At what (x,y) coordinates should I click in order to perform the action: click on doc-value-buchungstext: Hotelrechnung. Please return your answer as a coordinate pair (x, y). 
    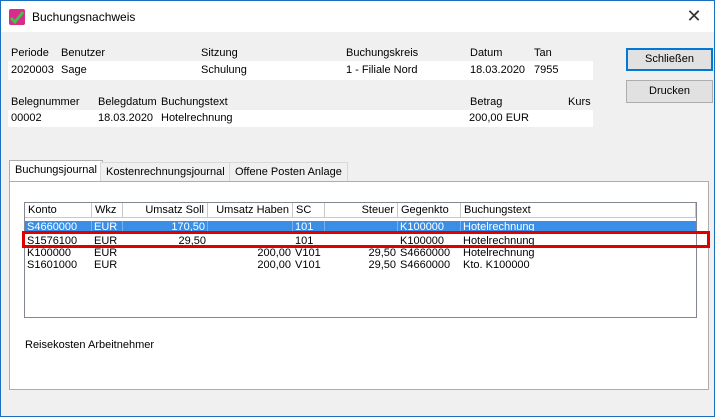
    Looking at the image, I should click on (197, 118).